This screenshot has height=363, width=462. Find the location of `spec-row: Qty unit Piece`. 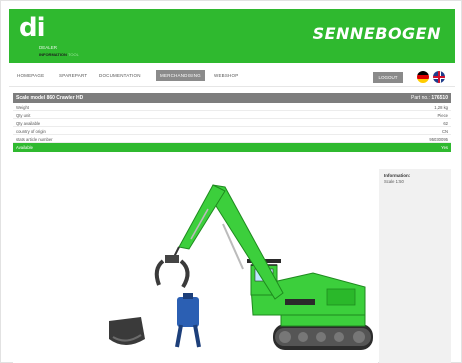

spec-row: Qty unit Piece is located at coordinates (232, 115).